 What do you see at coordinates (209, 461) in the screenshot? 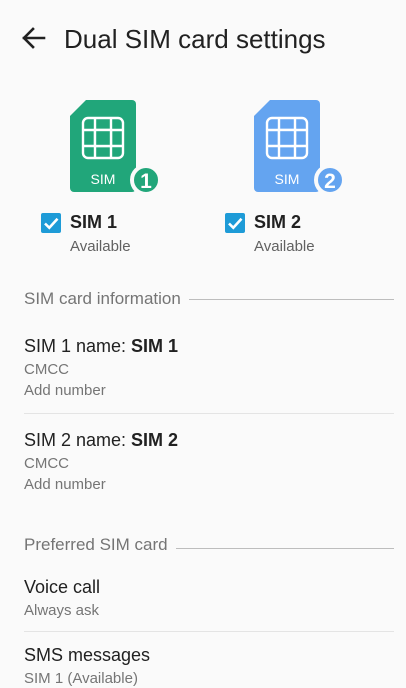
I see `sim-2-name-item: SIM 2 name: SIM 2 CMCC Add number` at bounding box center [209, 461].